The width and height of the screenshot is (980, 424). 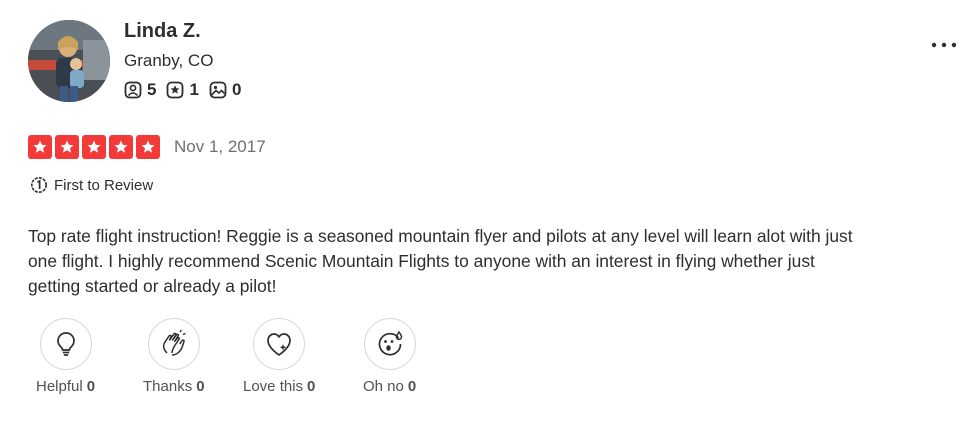 I want to click on lightbulb-icon, so click(x=65, y=344).